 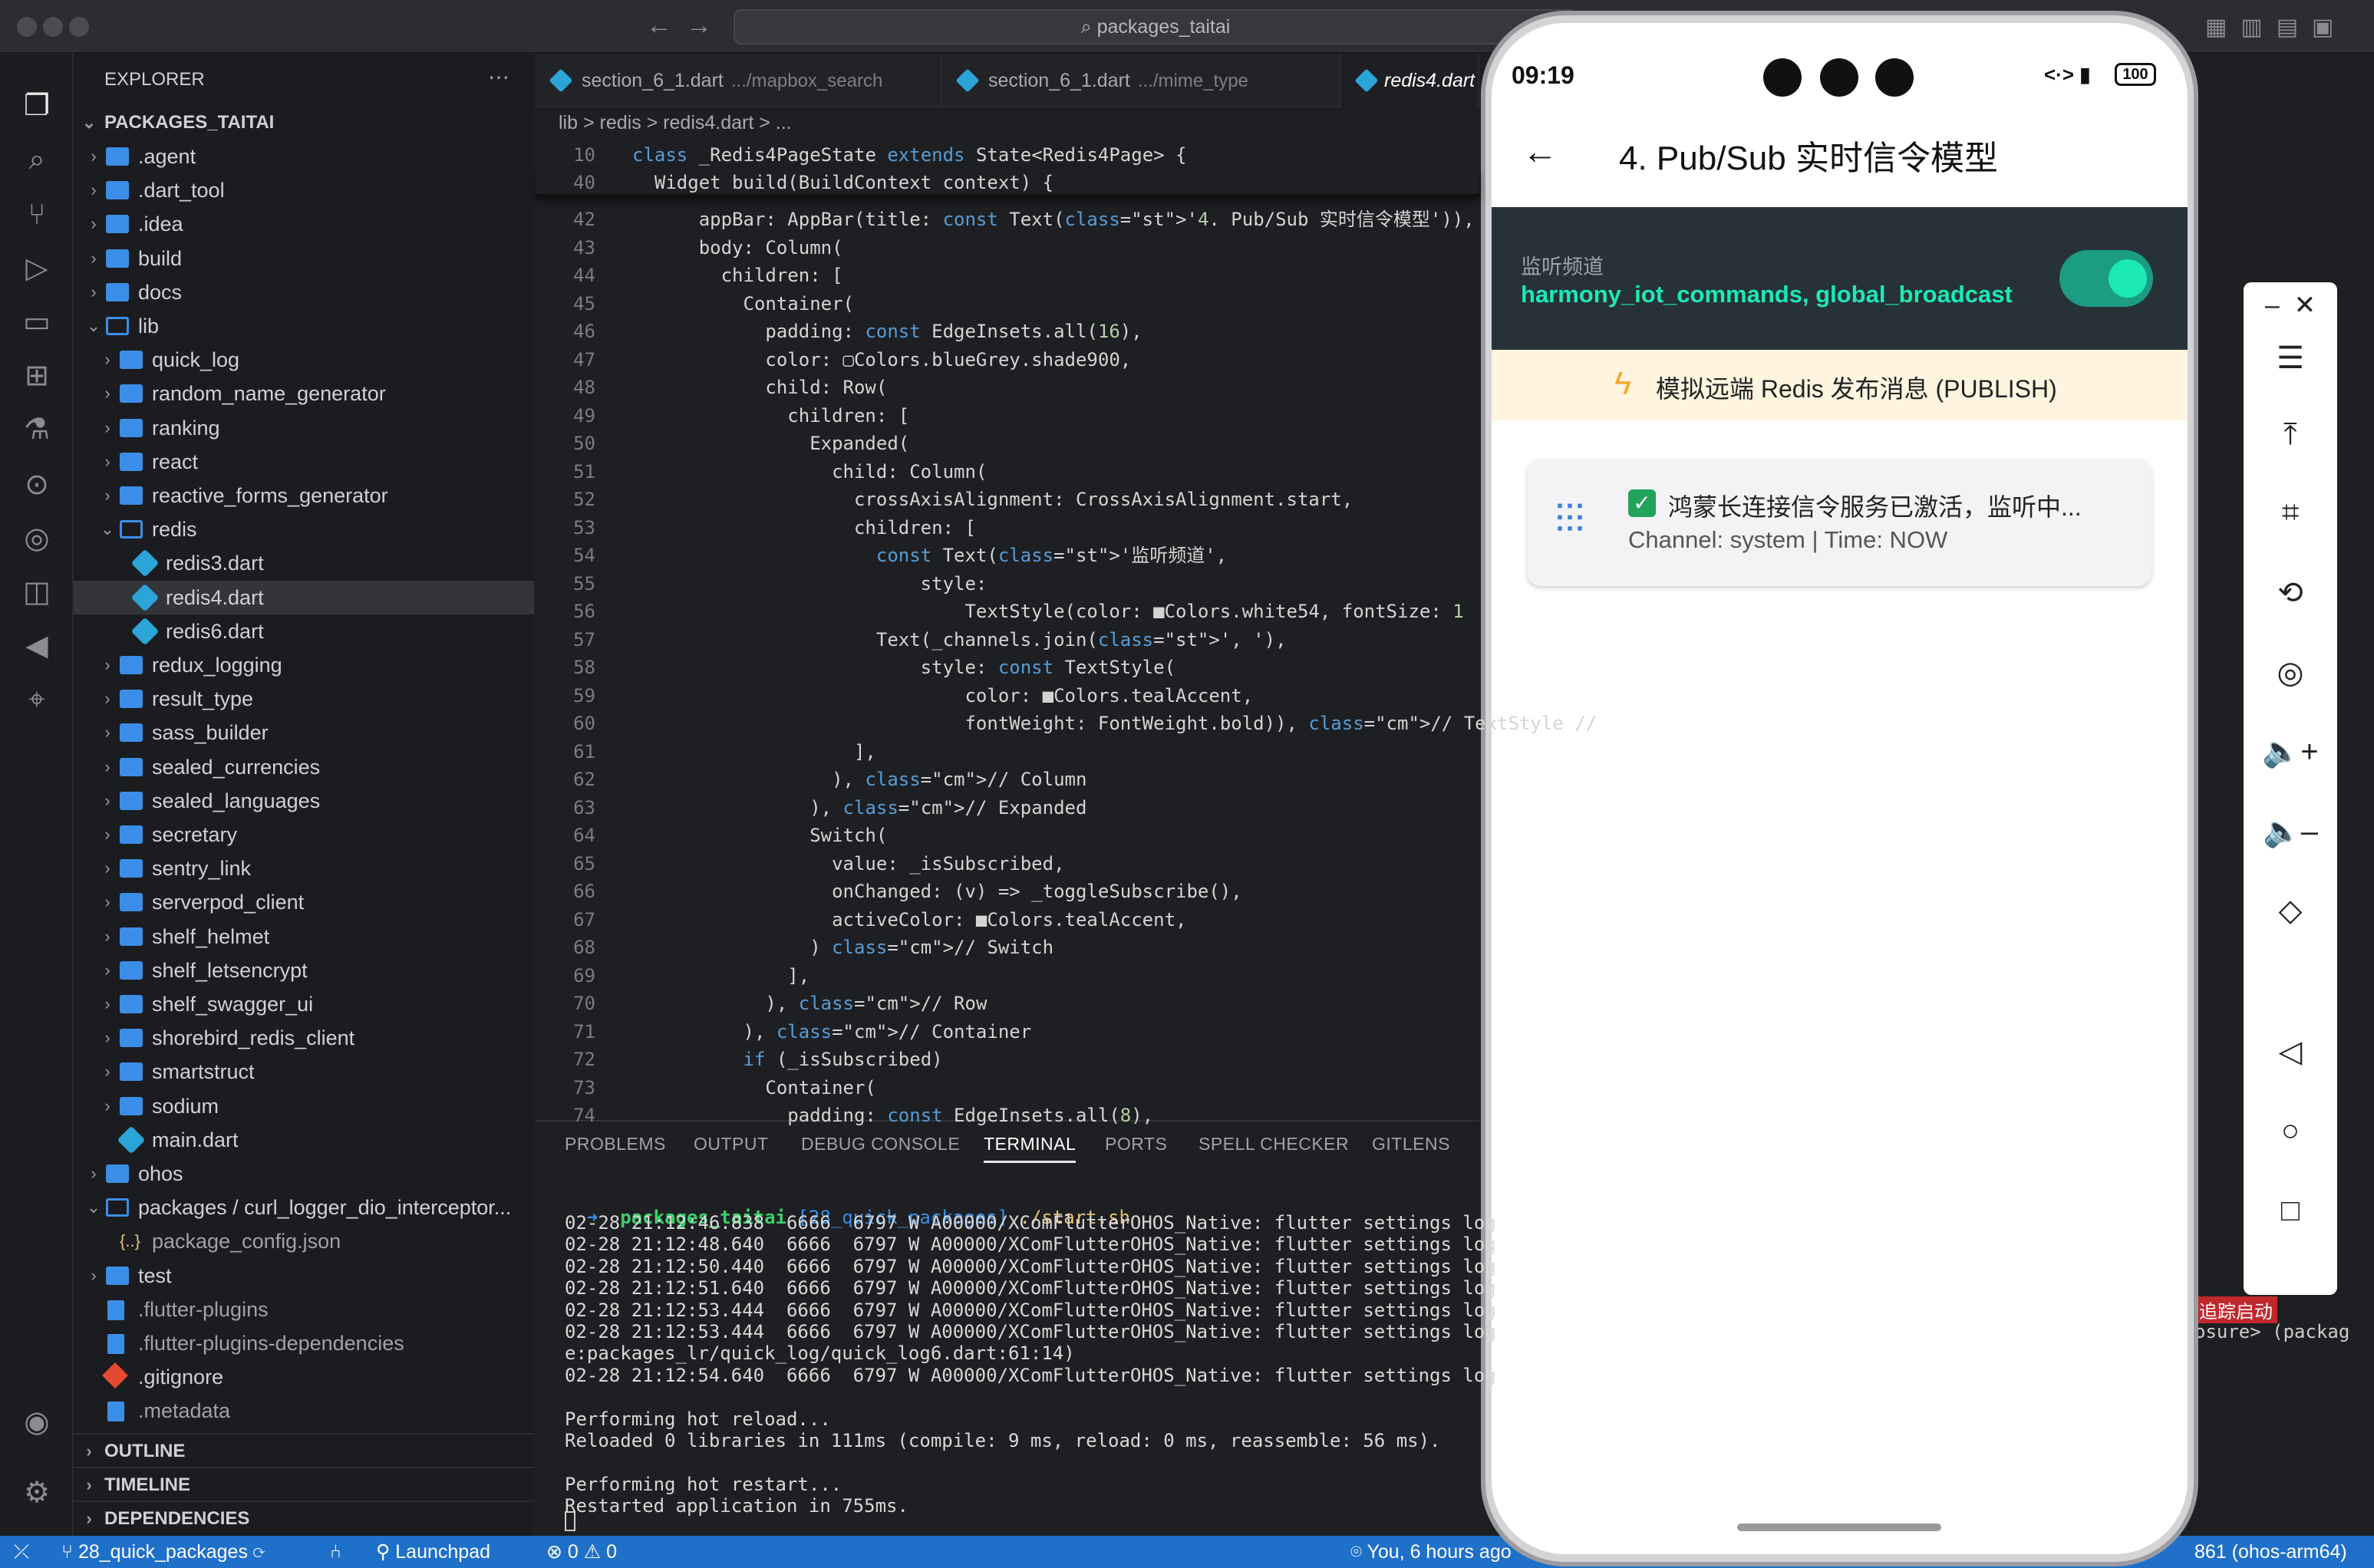 I want to click on tree-item: › serverpod_client, so click(x=304, y=902).